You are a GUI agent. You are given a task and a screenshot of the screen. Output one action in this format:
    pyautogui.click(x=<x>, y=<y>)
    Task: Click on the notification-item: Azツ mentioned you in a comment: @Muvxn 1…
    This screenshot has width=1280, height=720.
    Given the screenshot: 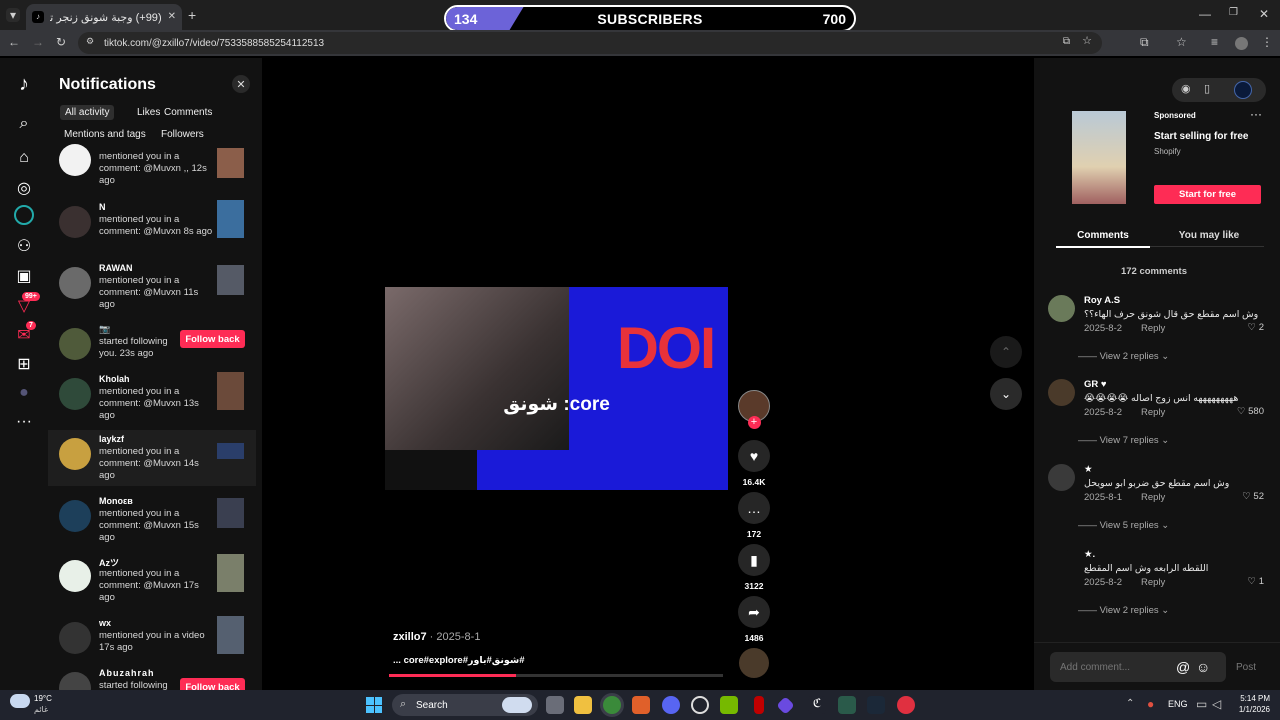 What is the action you would take?
    pyautogui.click(x=152, y=580)
    